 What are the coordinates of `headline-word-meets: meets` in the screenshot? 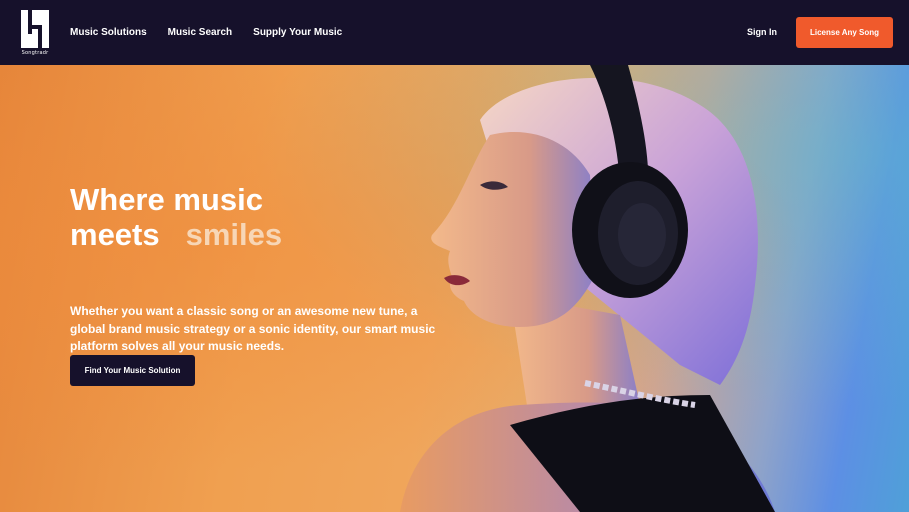 It's located at (115, 234).